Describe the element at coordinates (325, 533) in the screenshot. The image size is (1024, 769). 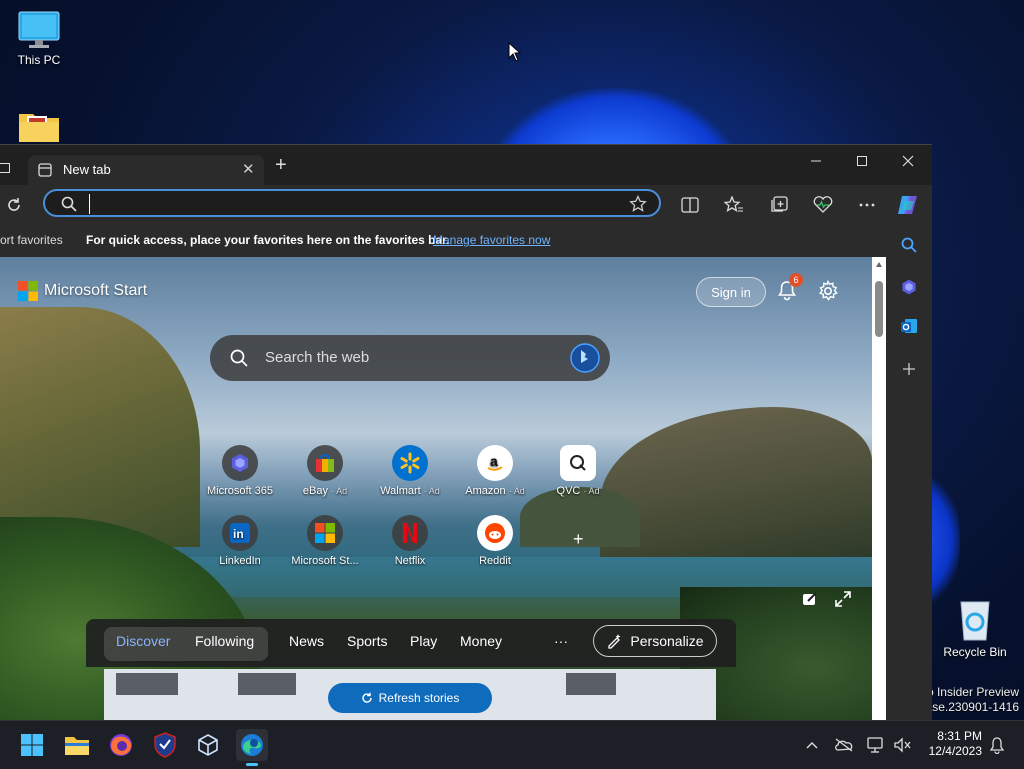
I see `ms-store-icon` at that location.